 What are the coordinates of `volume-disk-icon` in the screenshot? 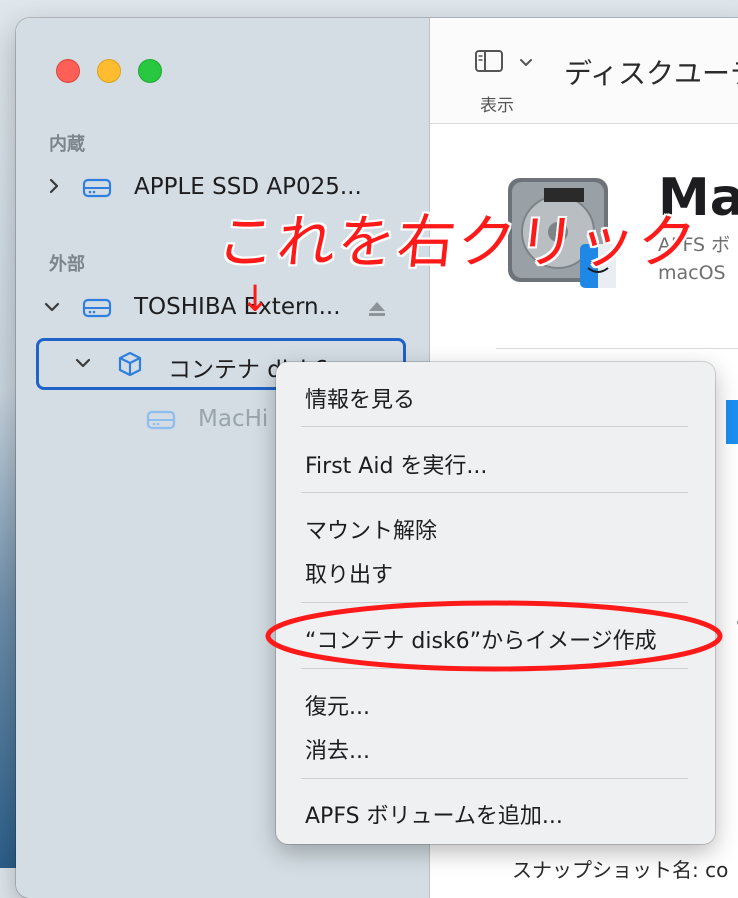 It's located at (161, 420).